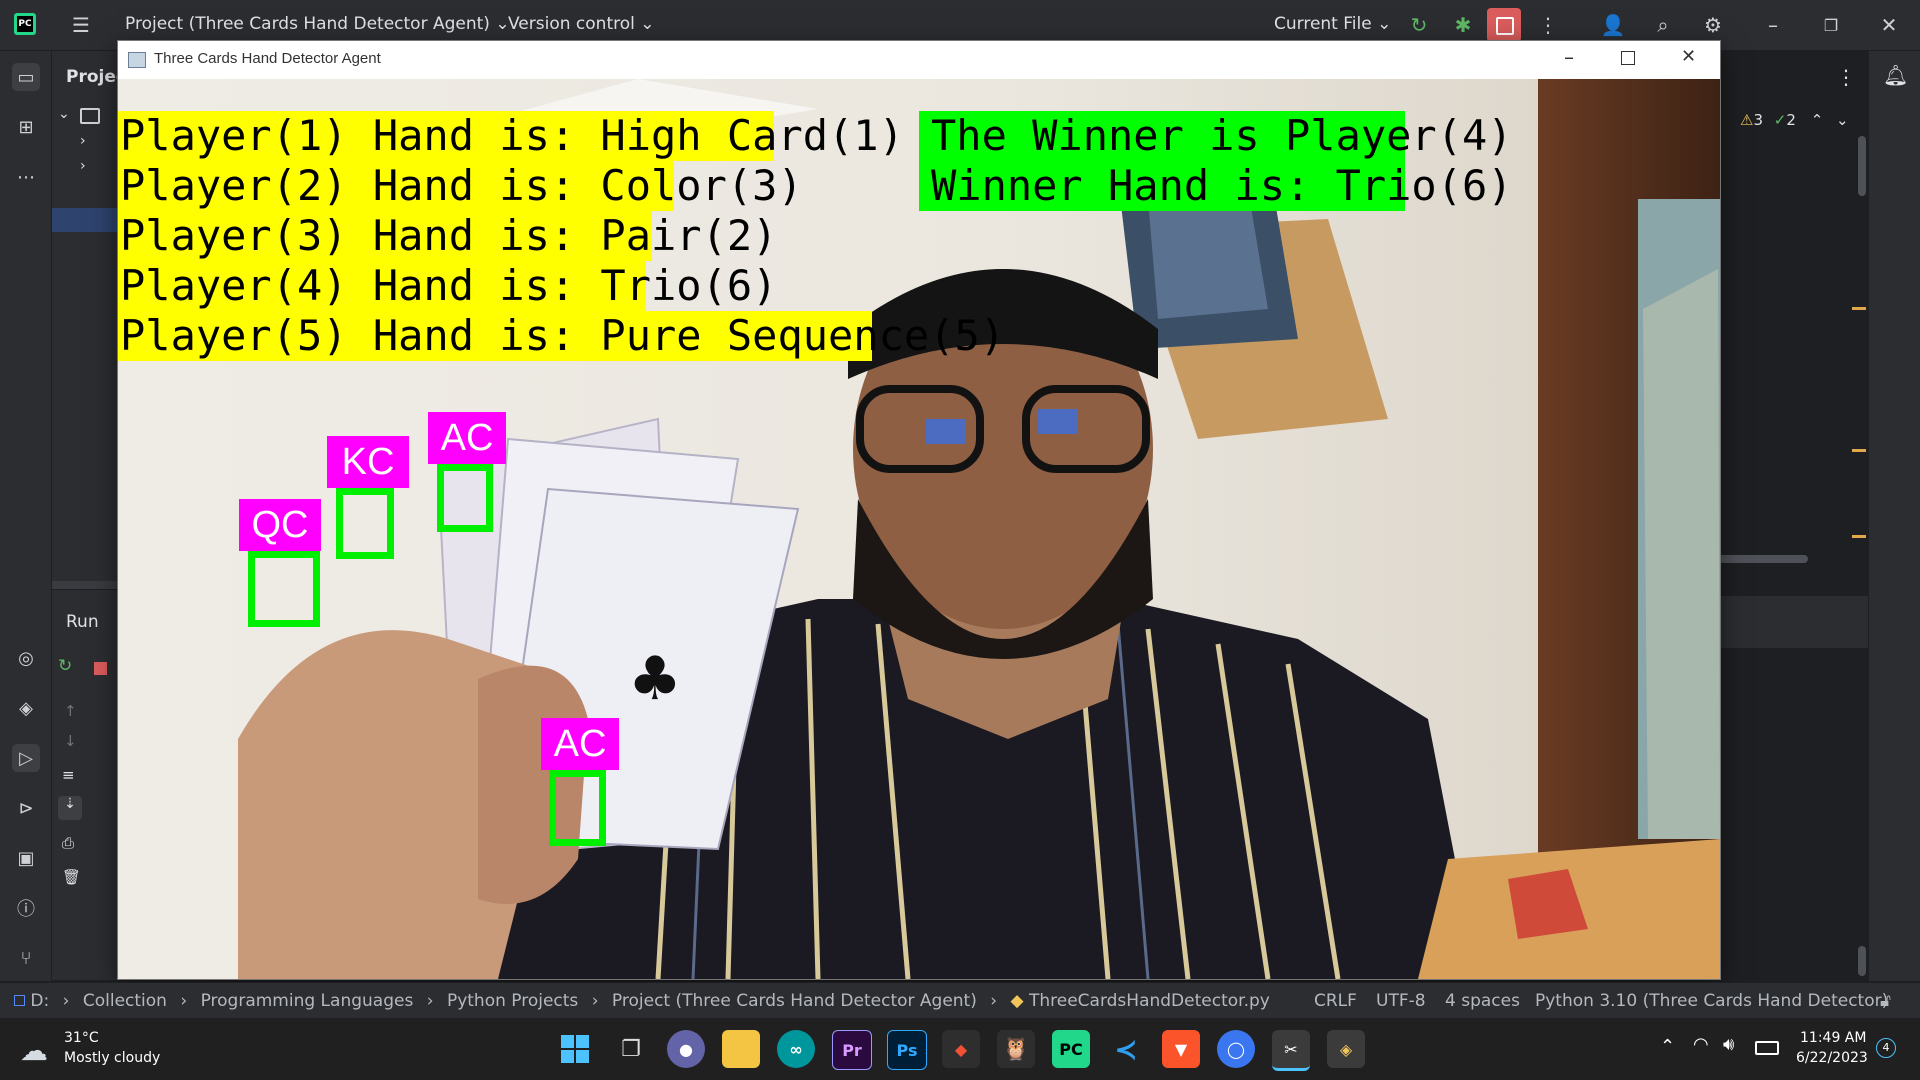 The height and width of the screenshot is (1080, 1920). I want to click on breadcrumb-item: ThreeCardsHandDetector.py, so click(1149, 1001).